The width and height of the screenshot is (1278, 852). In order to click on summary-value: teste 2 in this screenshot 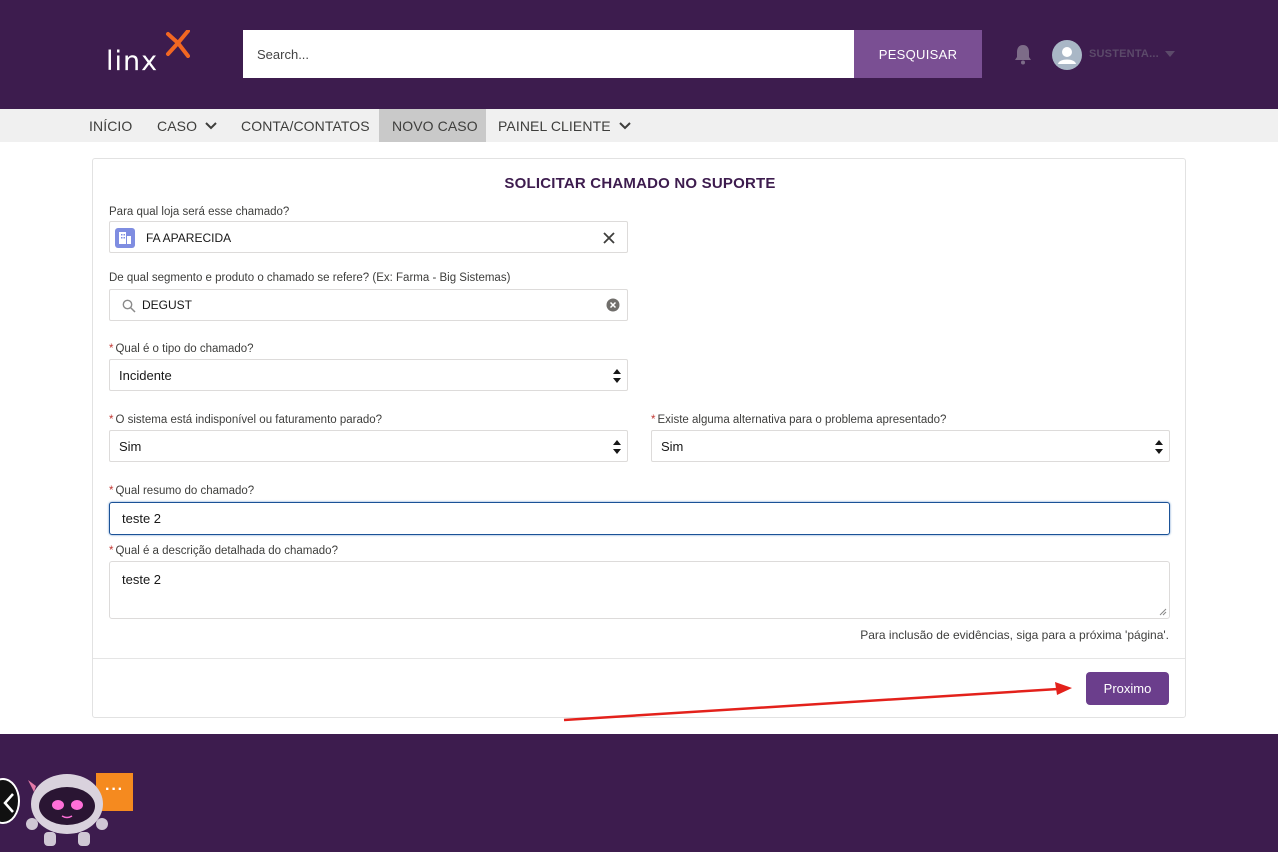, I will do `click(142, 518)`.